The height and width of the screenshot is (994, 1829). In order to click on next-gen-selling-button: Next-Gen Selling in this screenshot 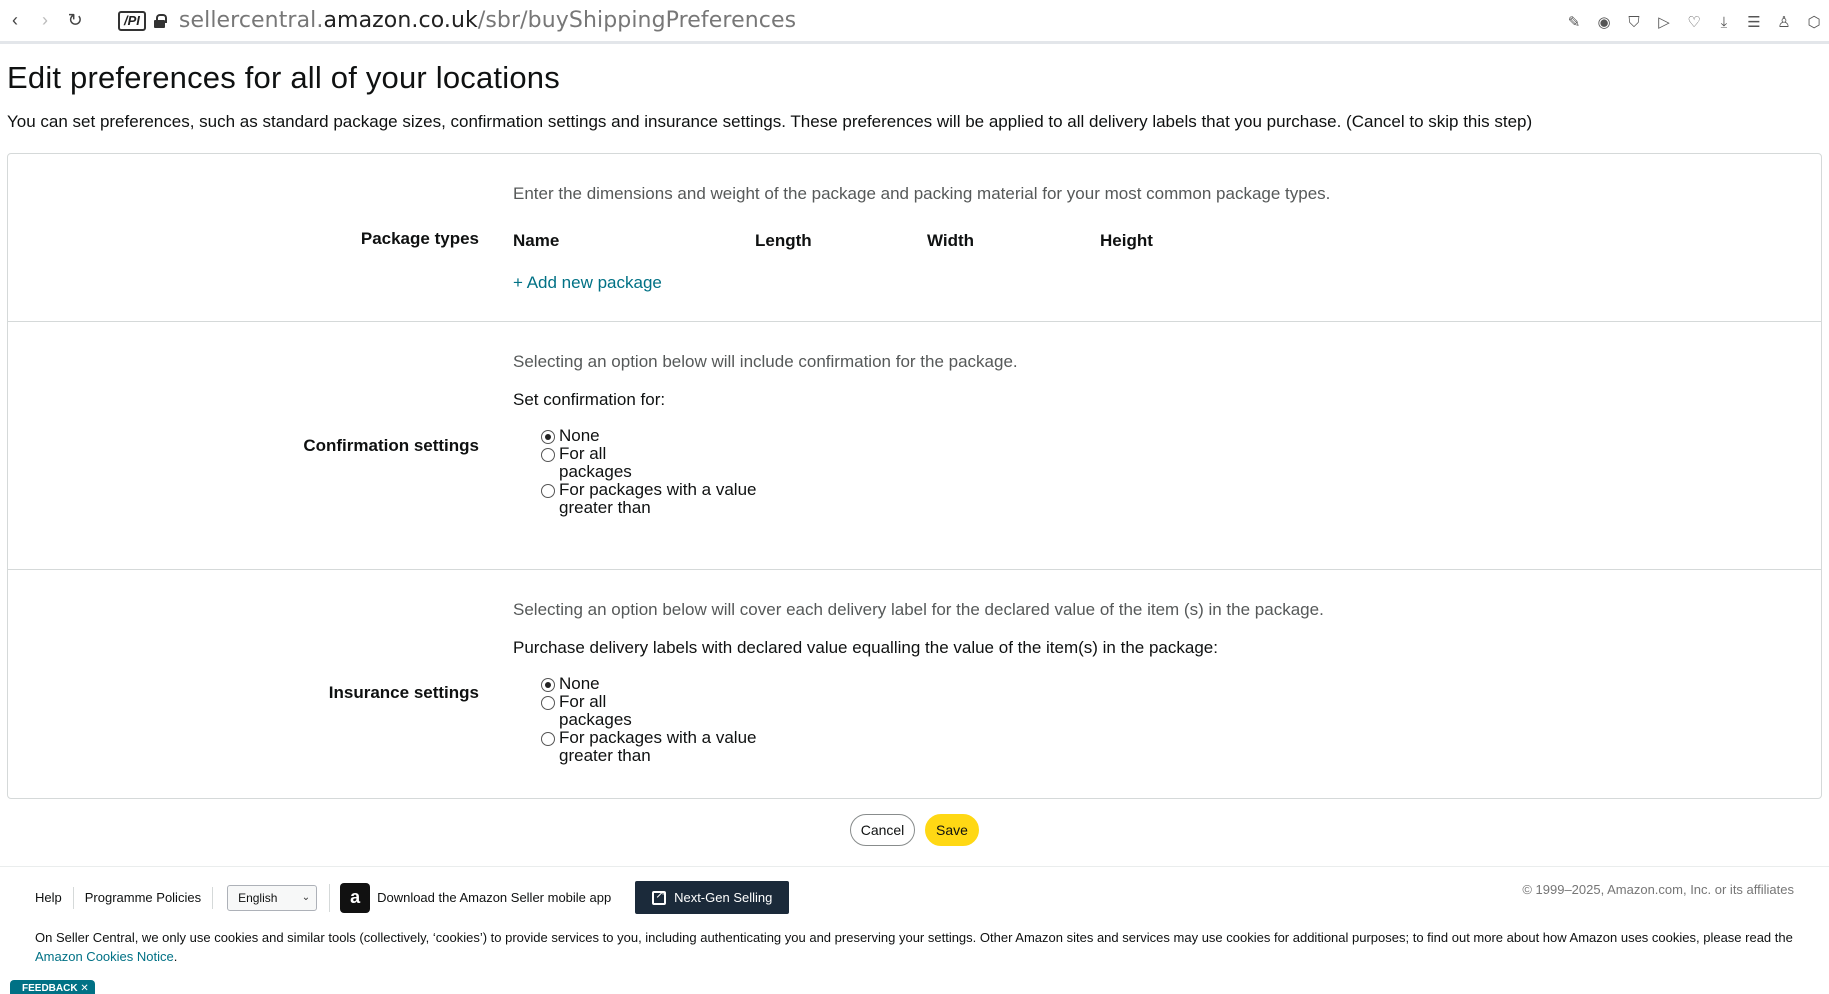, I will do `click(712, 897)`.